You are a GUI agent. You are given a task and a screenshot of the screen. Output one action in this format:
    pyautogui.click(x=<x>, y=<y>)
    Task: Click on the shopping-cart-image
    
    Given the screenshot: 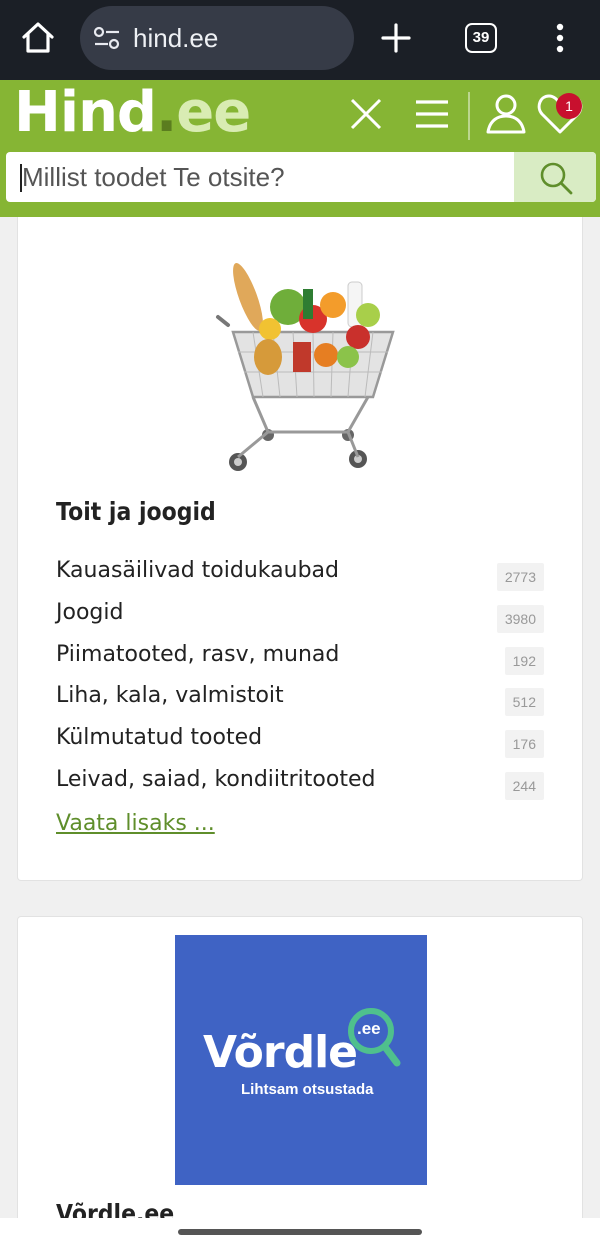 What is the action you would take?
    pyautogui.click(x=308, y=367)
    